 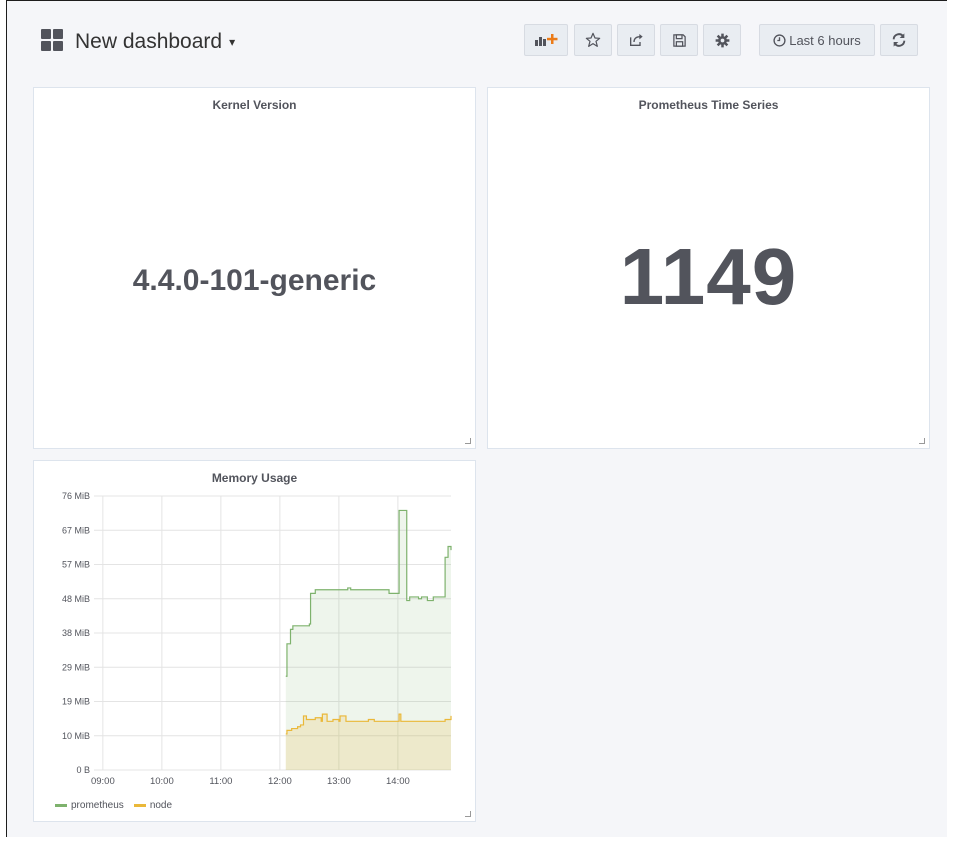 What do you see at coordinates (76, 702) in the screenshot?
I see `y-tick-label: 19 MiB` at bounding box center [76, 702].